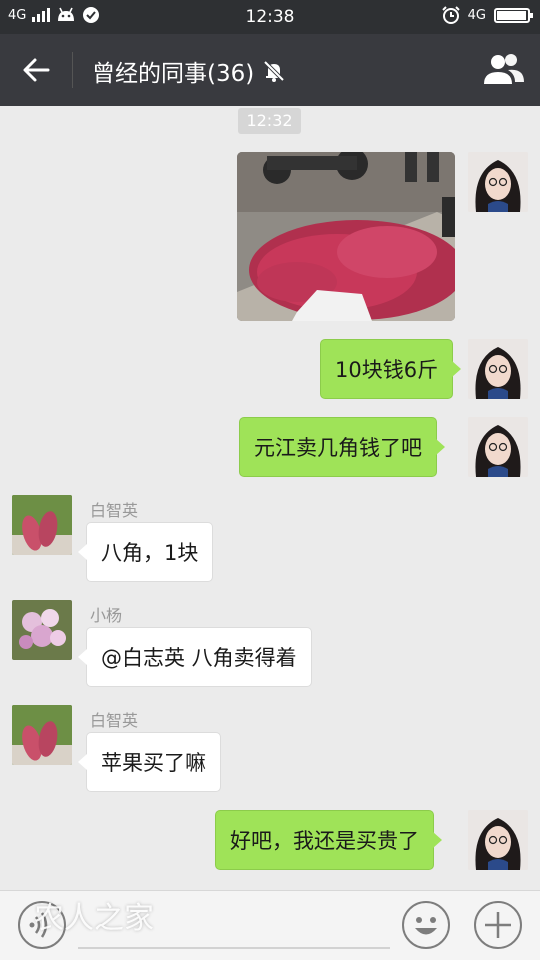 The height and width of the screenshot is (960, 540). Describe the element at coordinates (328, 840) in the screenshot. I see `message-bubble-self: 好吧，我还是买贵了` at that location.